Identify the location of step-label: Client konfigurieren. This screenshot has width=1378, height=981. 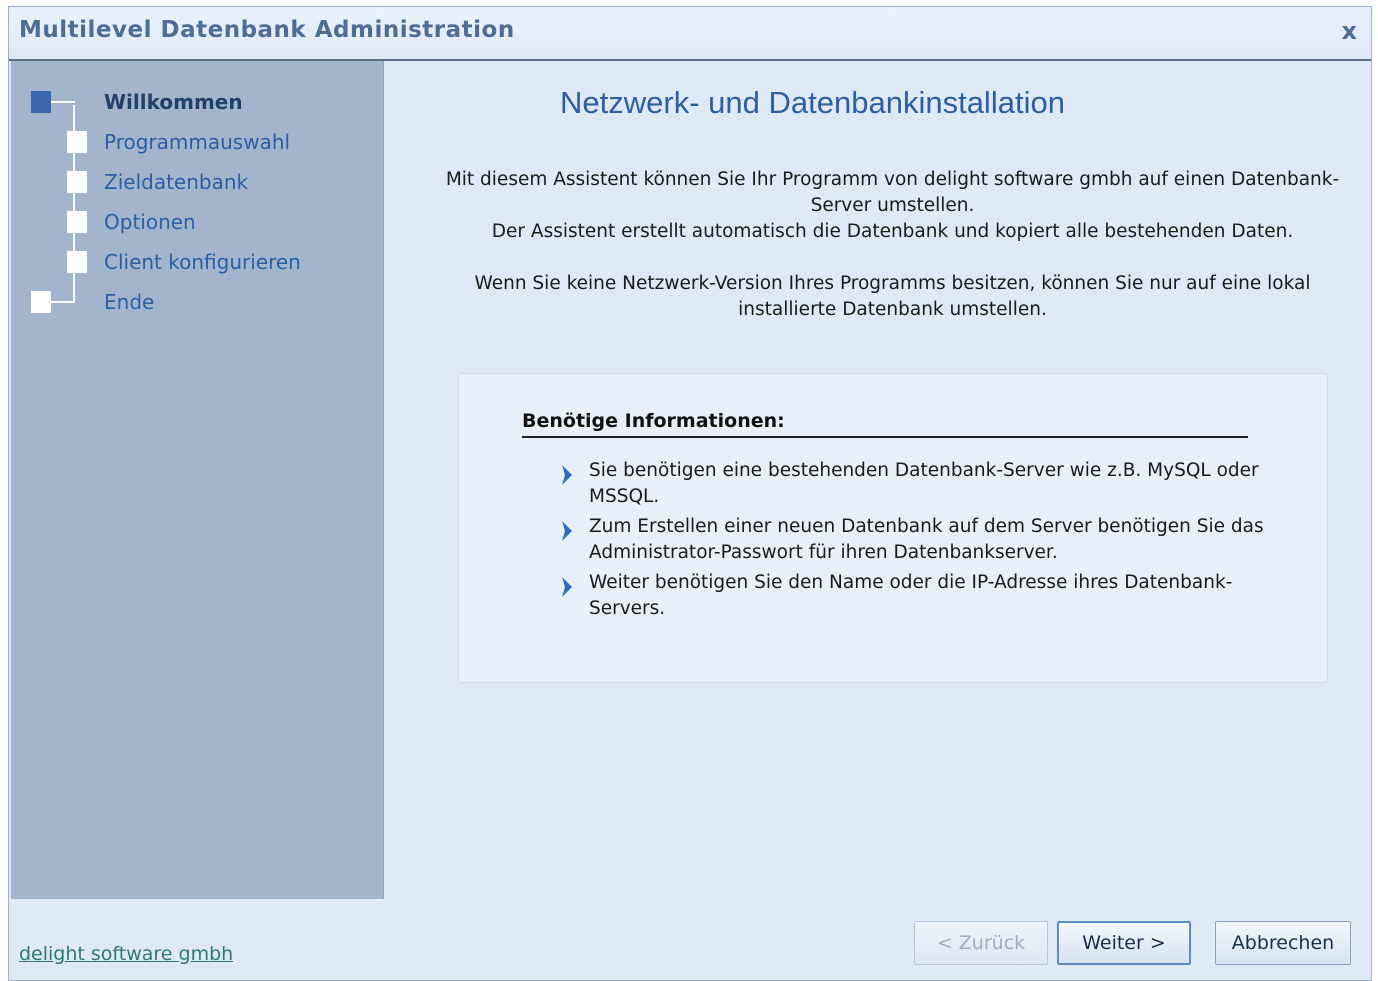
(202, 262).